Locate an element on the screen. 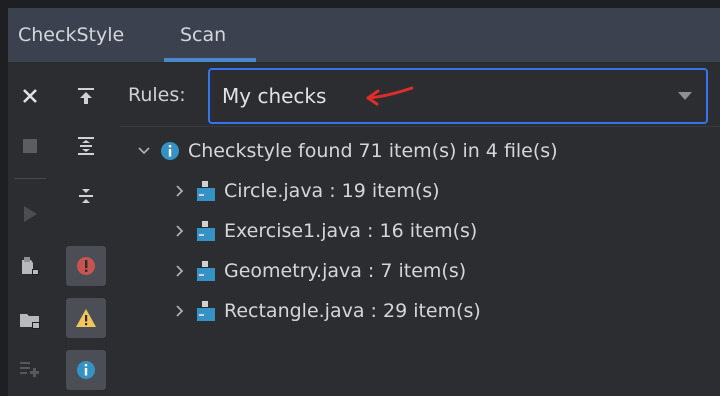  close-button is located at coordinates (30, 96).